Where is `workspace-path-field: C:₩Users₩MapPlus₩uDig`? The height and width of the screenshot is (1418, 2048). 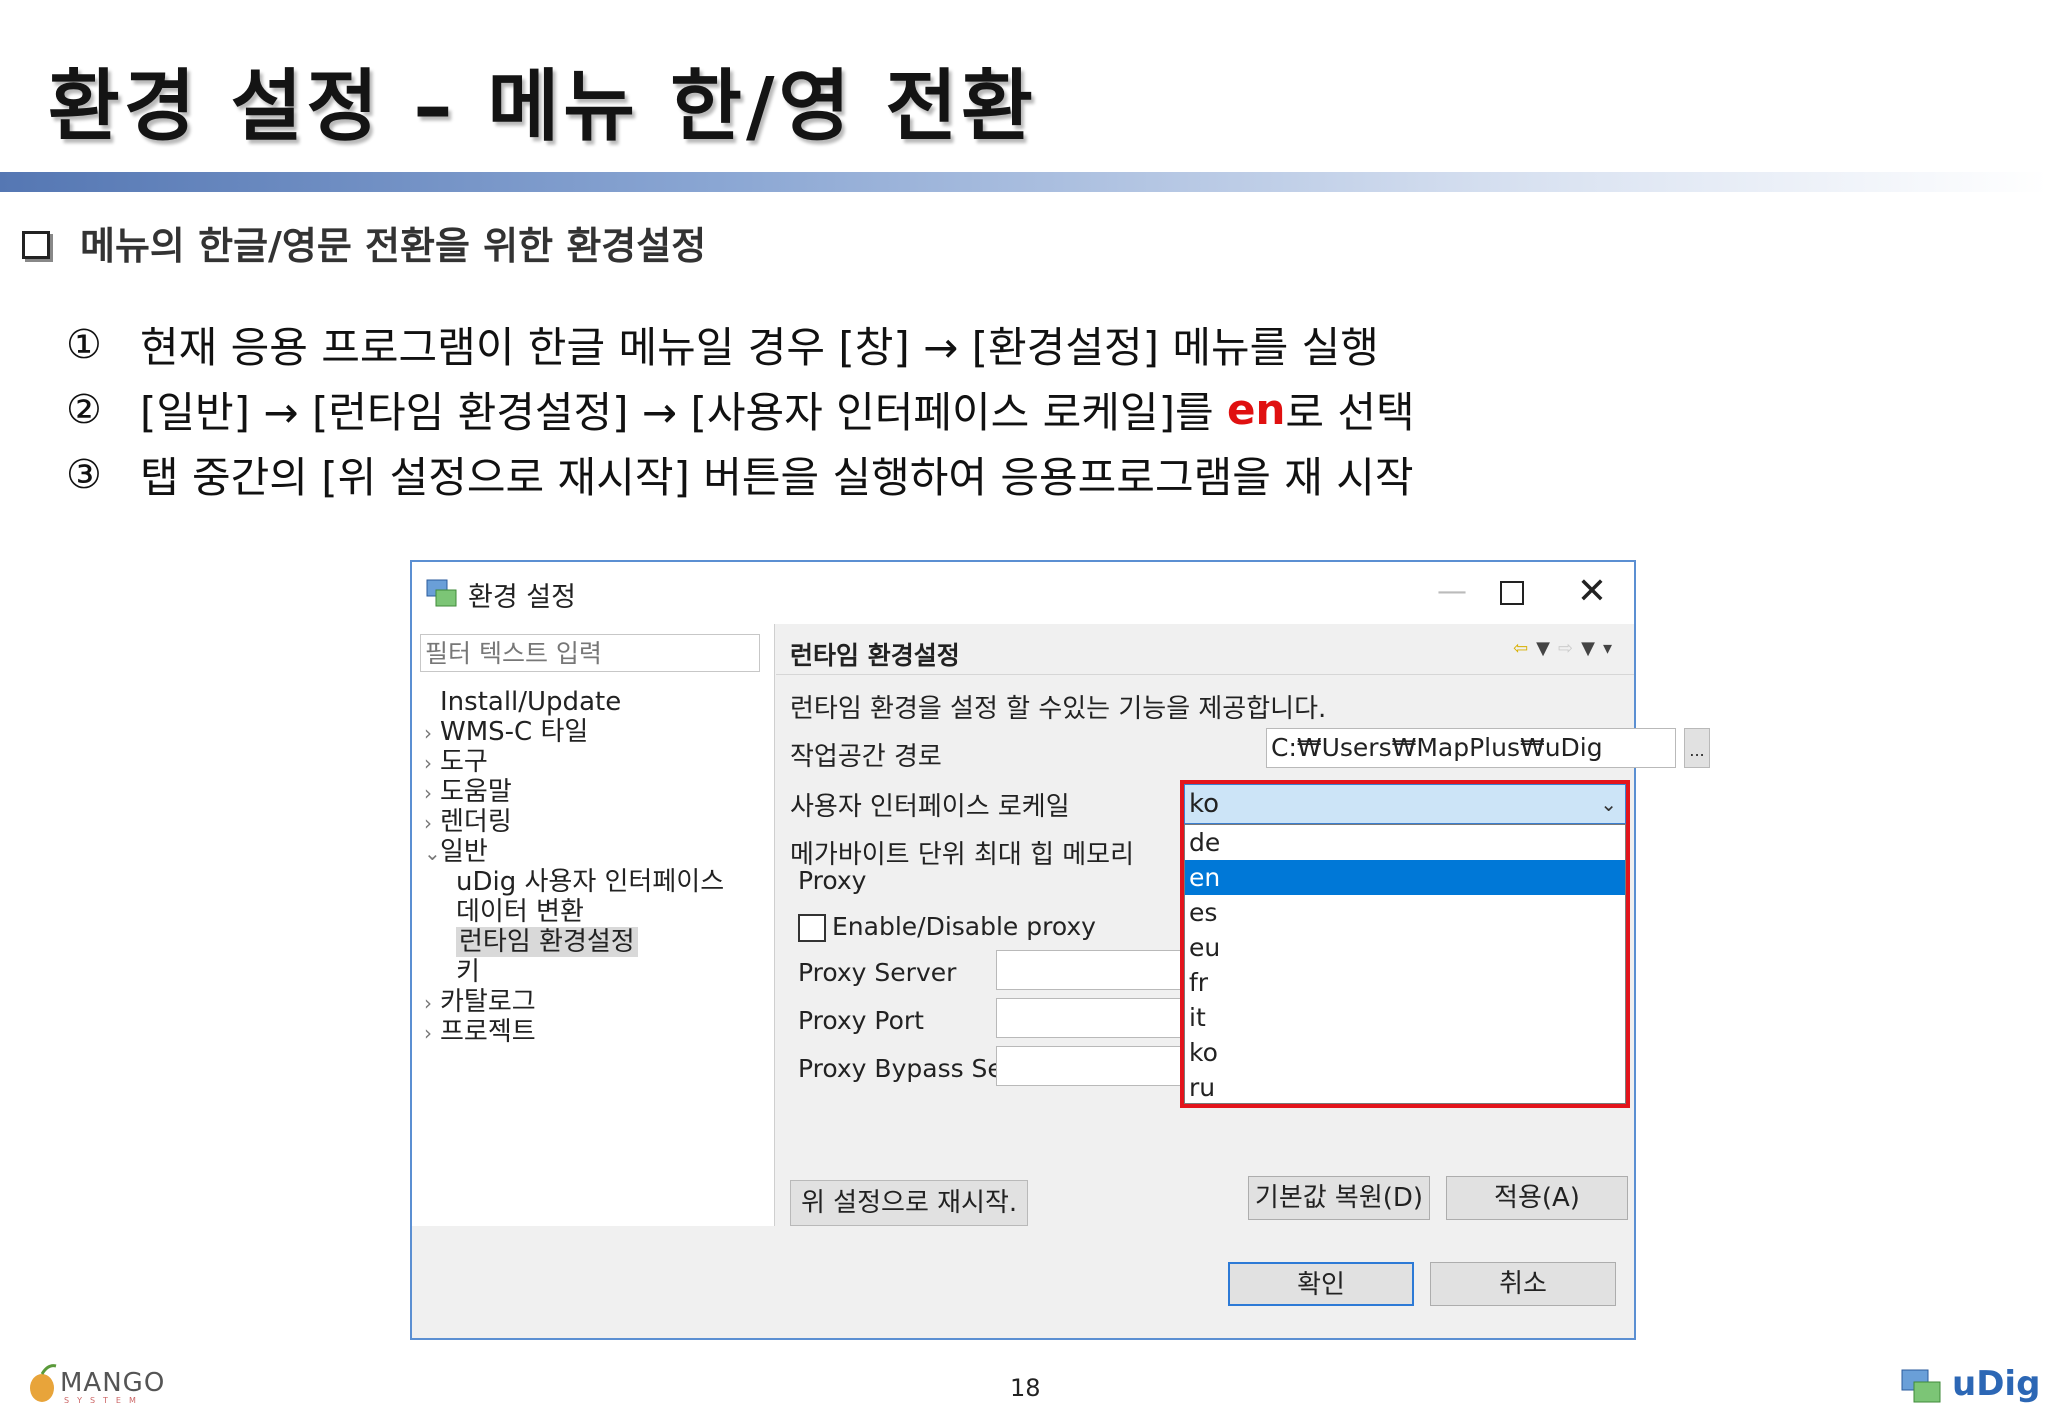 workspace-path-field: C:₩Users₩MapPlus₩uDig is located at coordinates (1471, 748).